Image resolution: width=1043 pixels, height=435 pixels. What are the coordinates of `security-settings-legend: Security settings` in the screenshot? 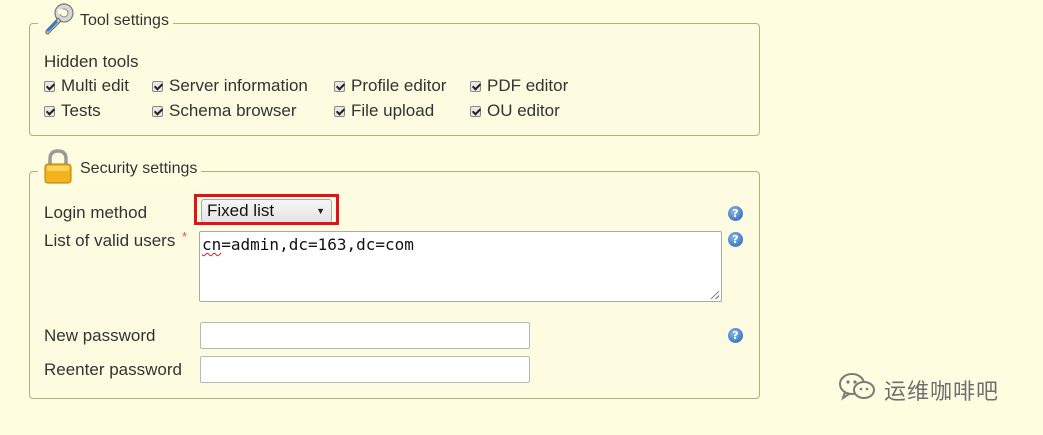 It's located at (120, 169).